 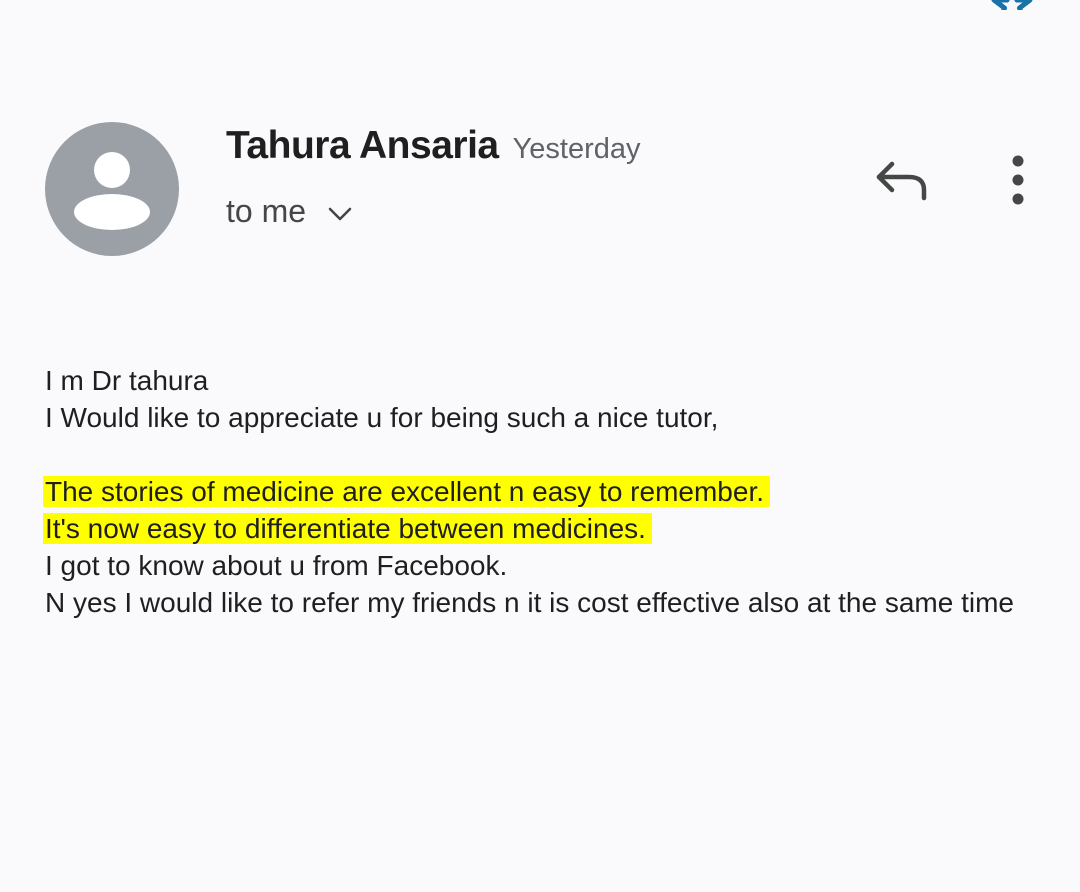 I want to click on recipient-details-toggle: to me, so click(x=289, y=211).